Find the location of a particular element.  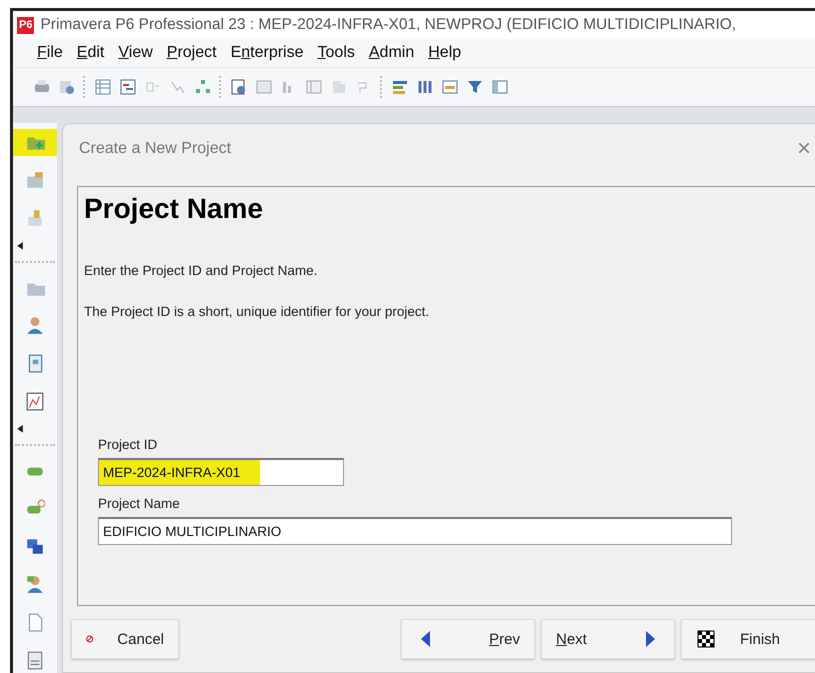

filter-icon is located at coordinates (475, 87).